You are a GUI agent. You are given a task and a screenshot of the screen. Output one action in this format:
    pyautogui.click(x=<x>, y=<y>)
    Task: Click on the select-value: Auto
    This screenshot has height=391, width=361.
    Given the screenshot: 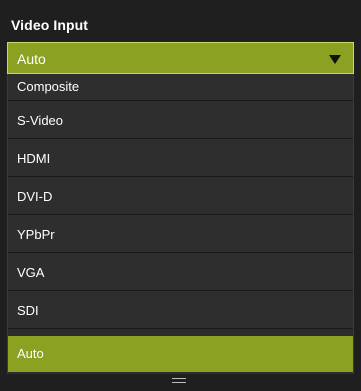 What is the action you would take?
    pyautogui.click(x=31, y=59)
    